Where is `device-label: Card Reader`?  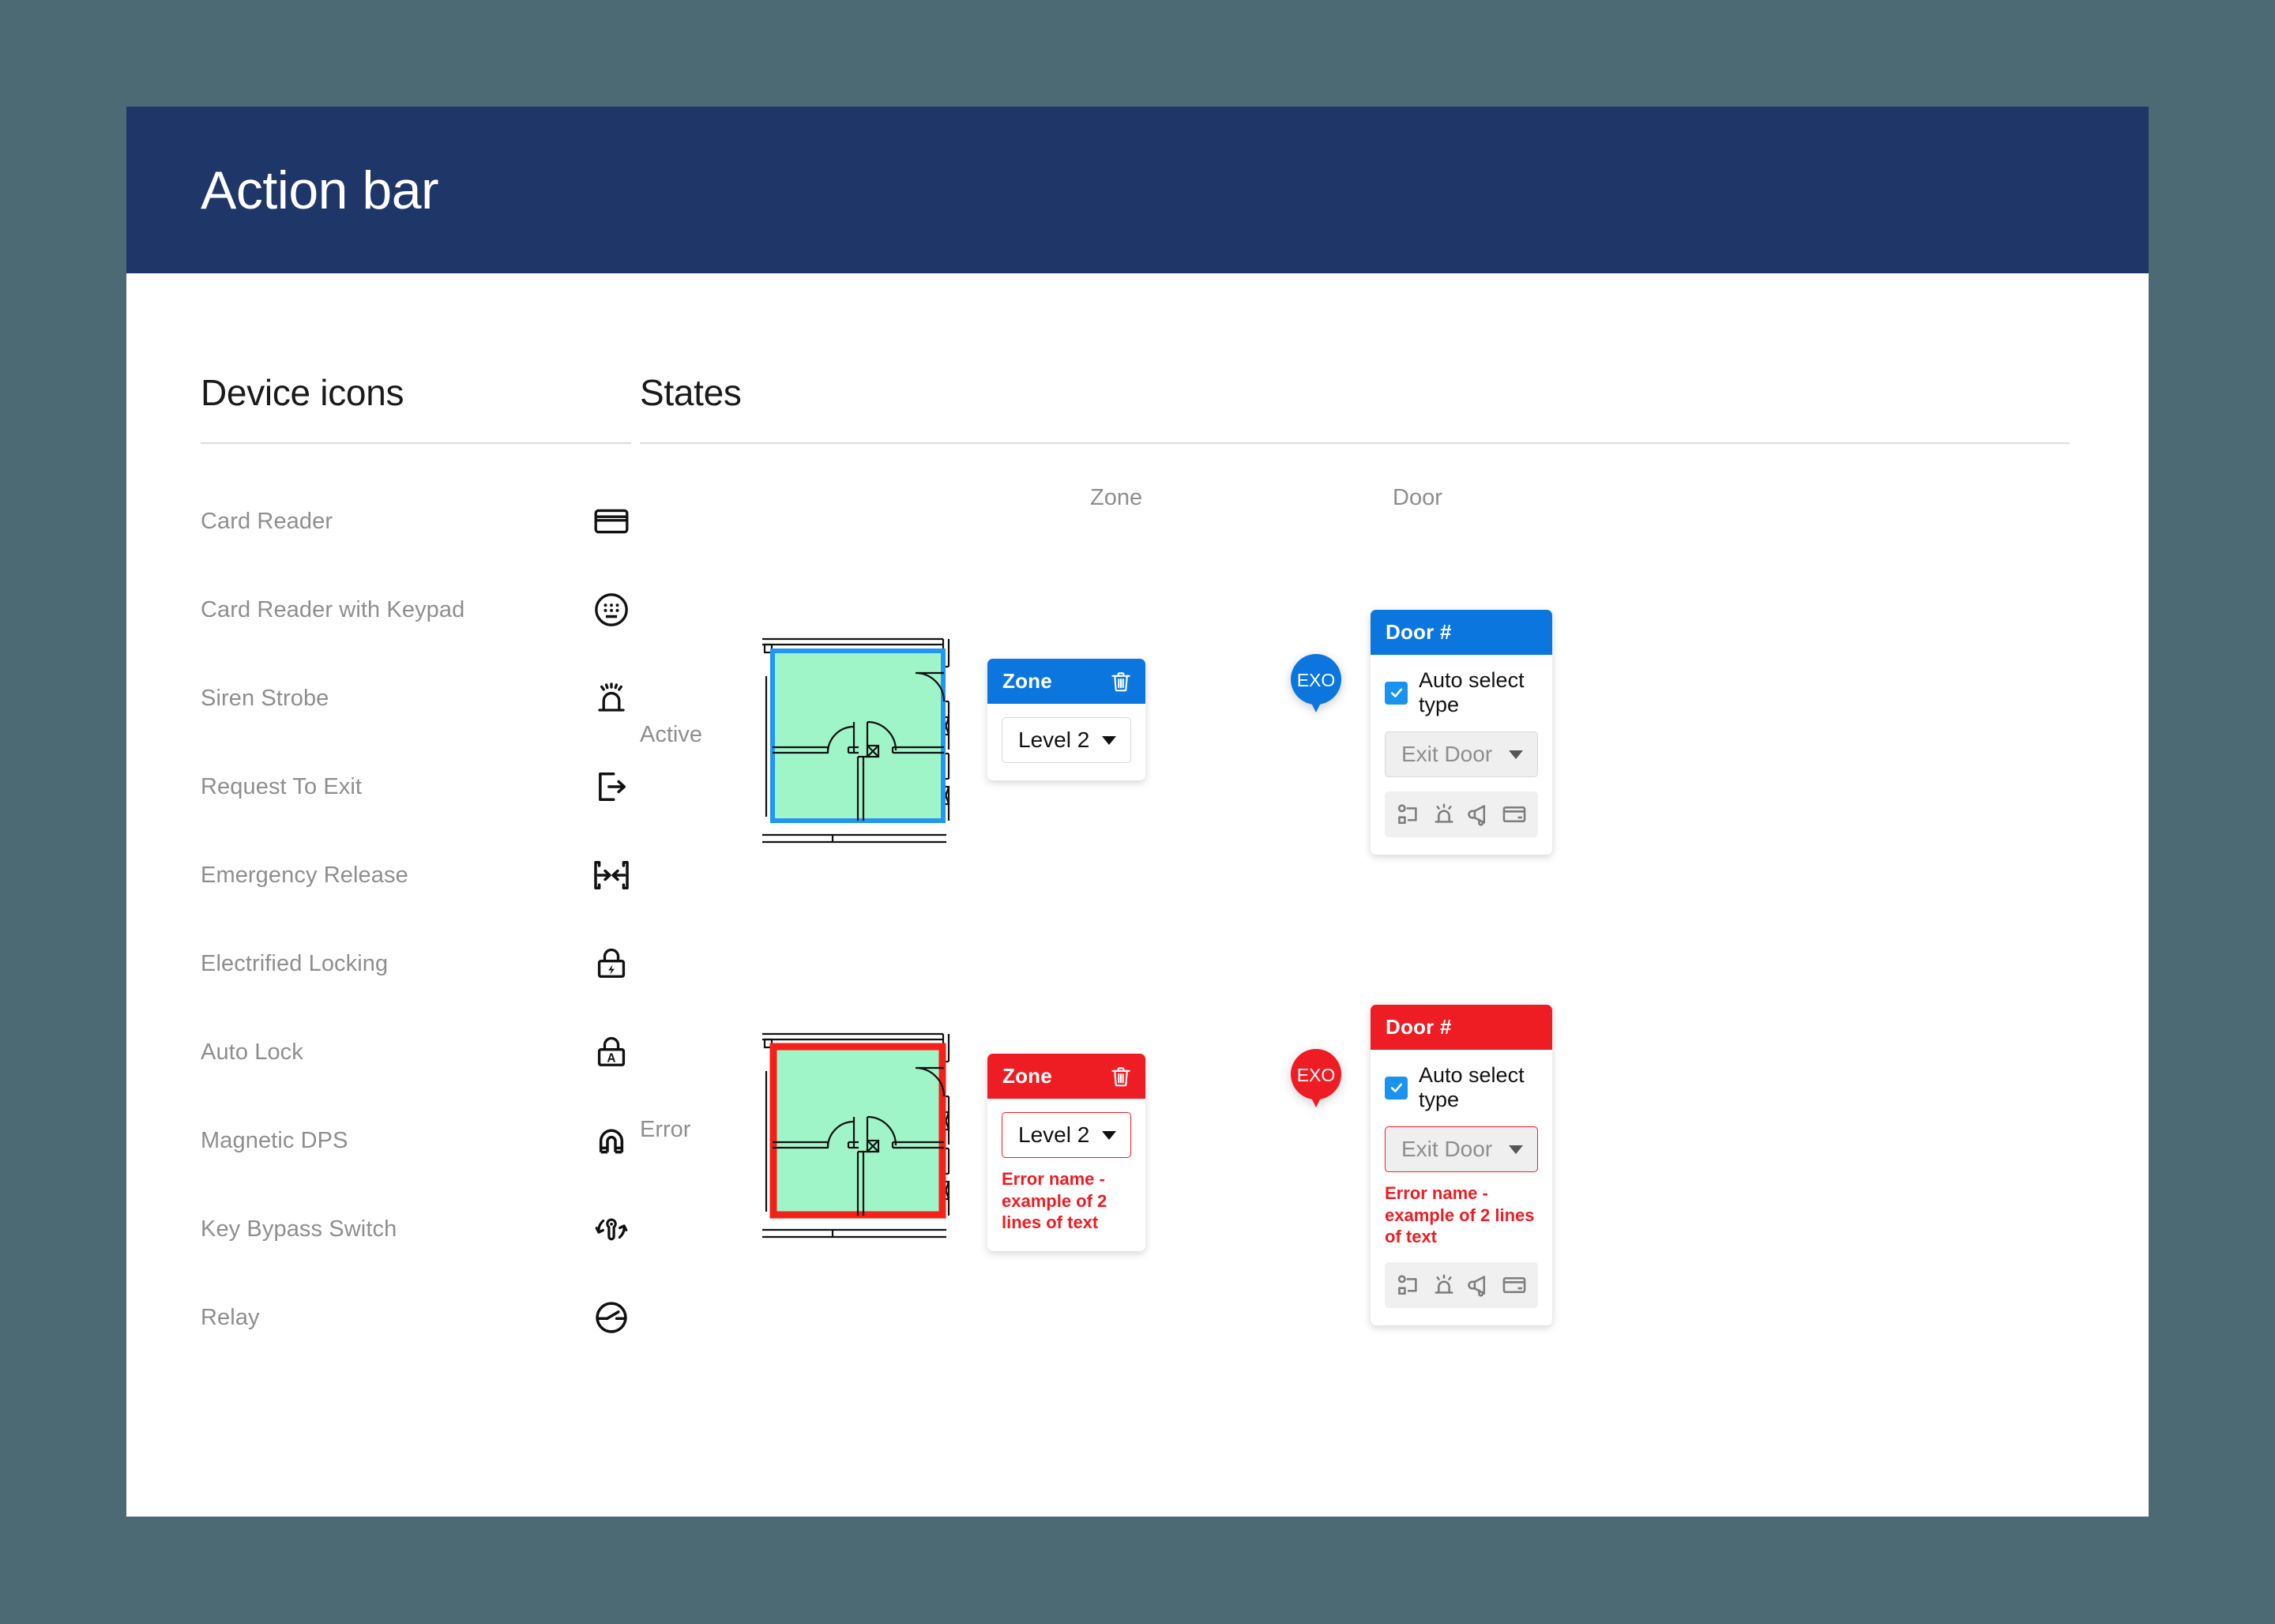
device-label: Card Reader is located at coordinates (267, 521).